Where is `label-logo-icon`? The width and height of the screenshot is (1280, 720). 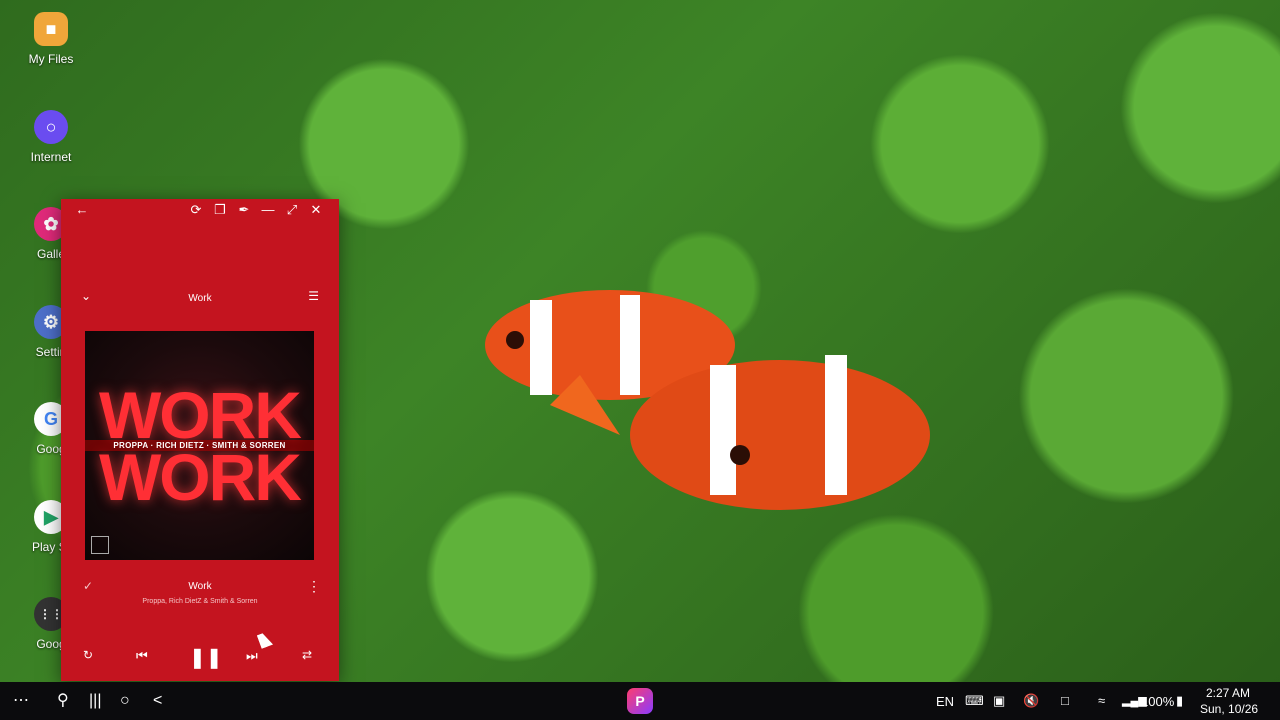
label-logo-icon is located at coordinates (100, 545).